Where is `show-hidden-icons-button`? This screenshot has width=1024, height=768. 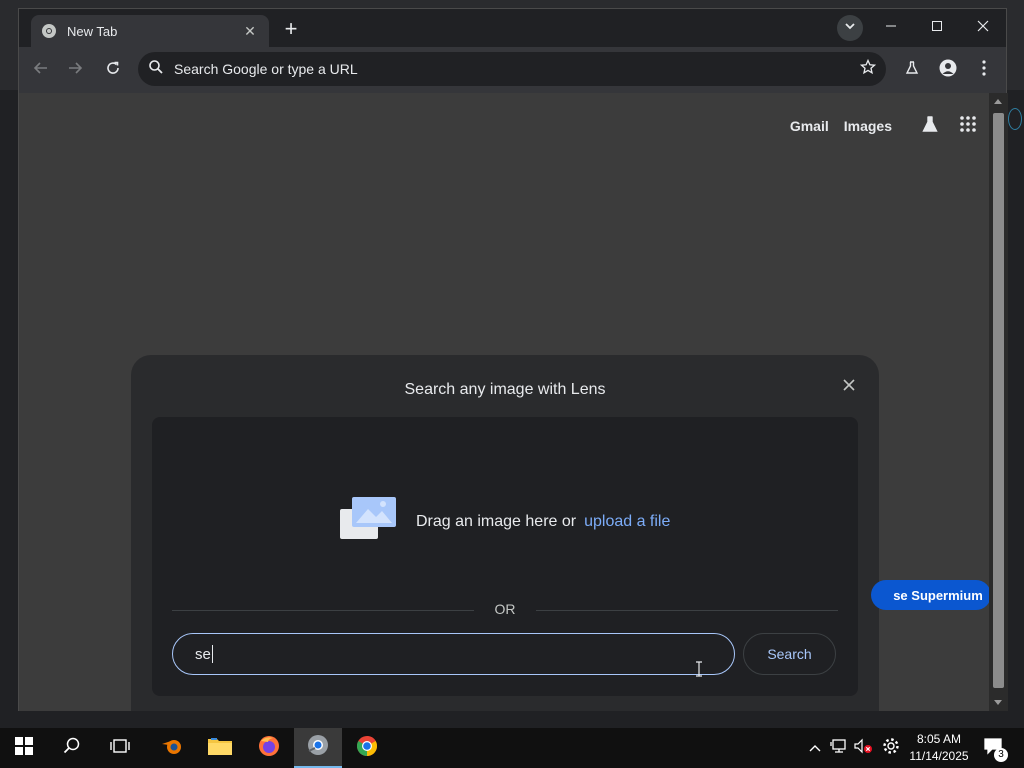 show-hidden-icons-button is located at coordinates (815, 748).